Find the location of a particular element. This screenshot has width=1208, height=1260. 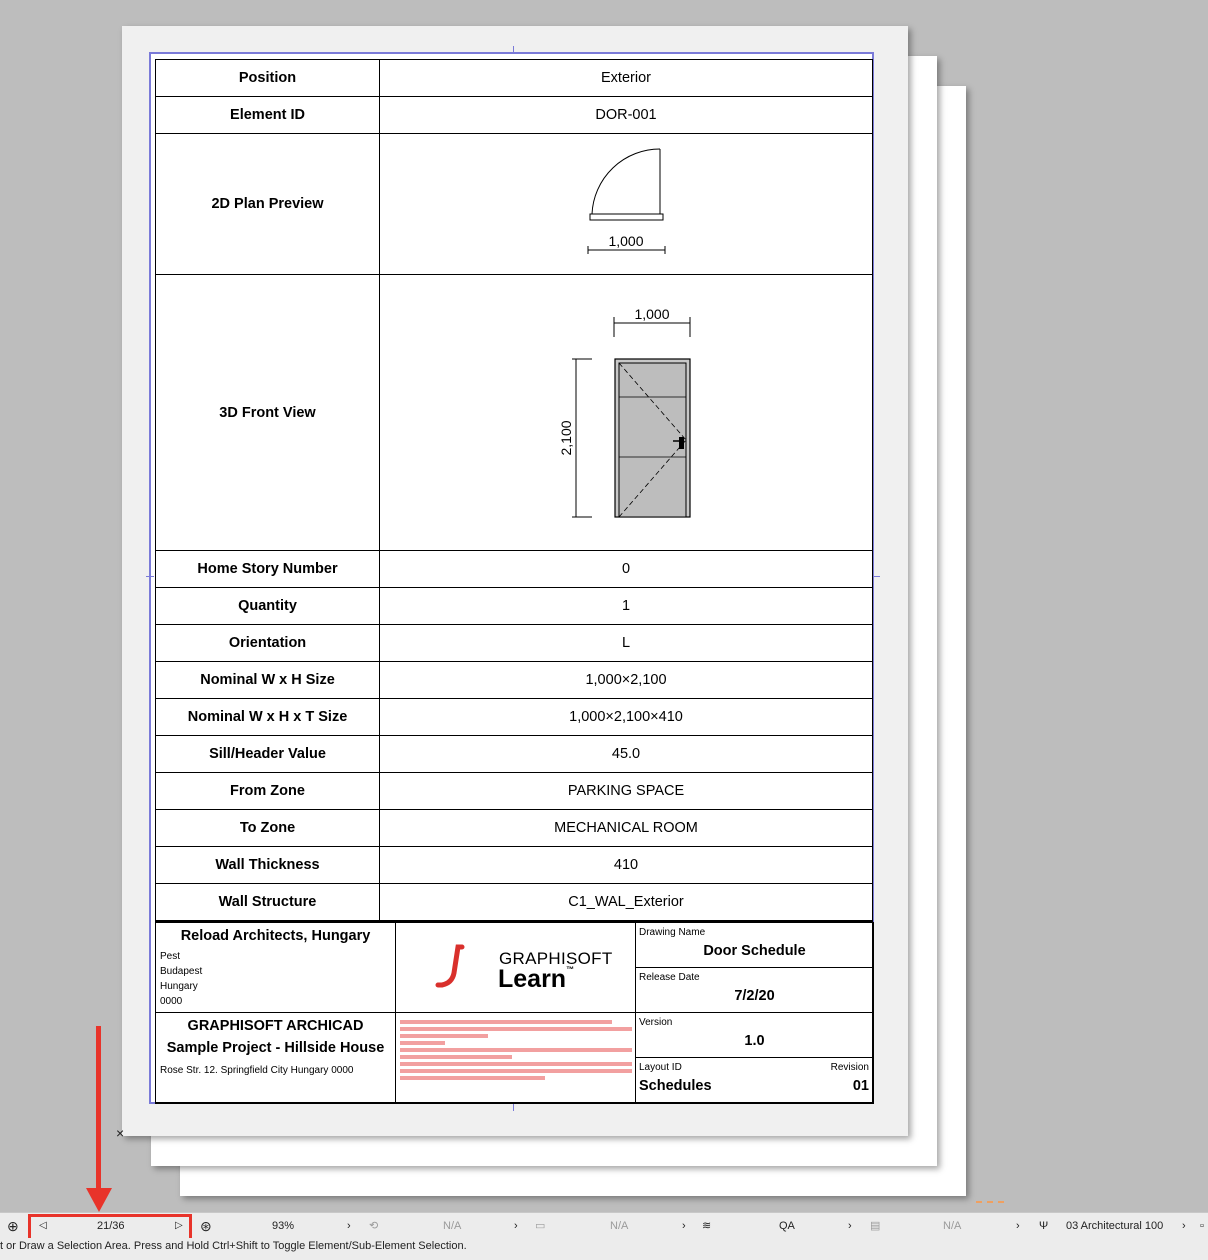

front-view-cell: 1,000 2,100 is located at coordinates (626, 412).